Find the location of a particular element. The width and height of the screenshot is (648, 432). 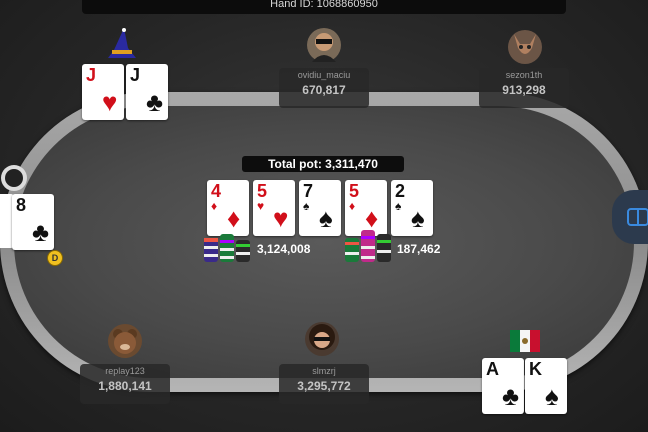

card-suit: ♦ is located at coordinates (234, 218).